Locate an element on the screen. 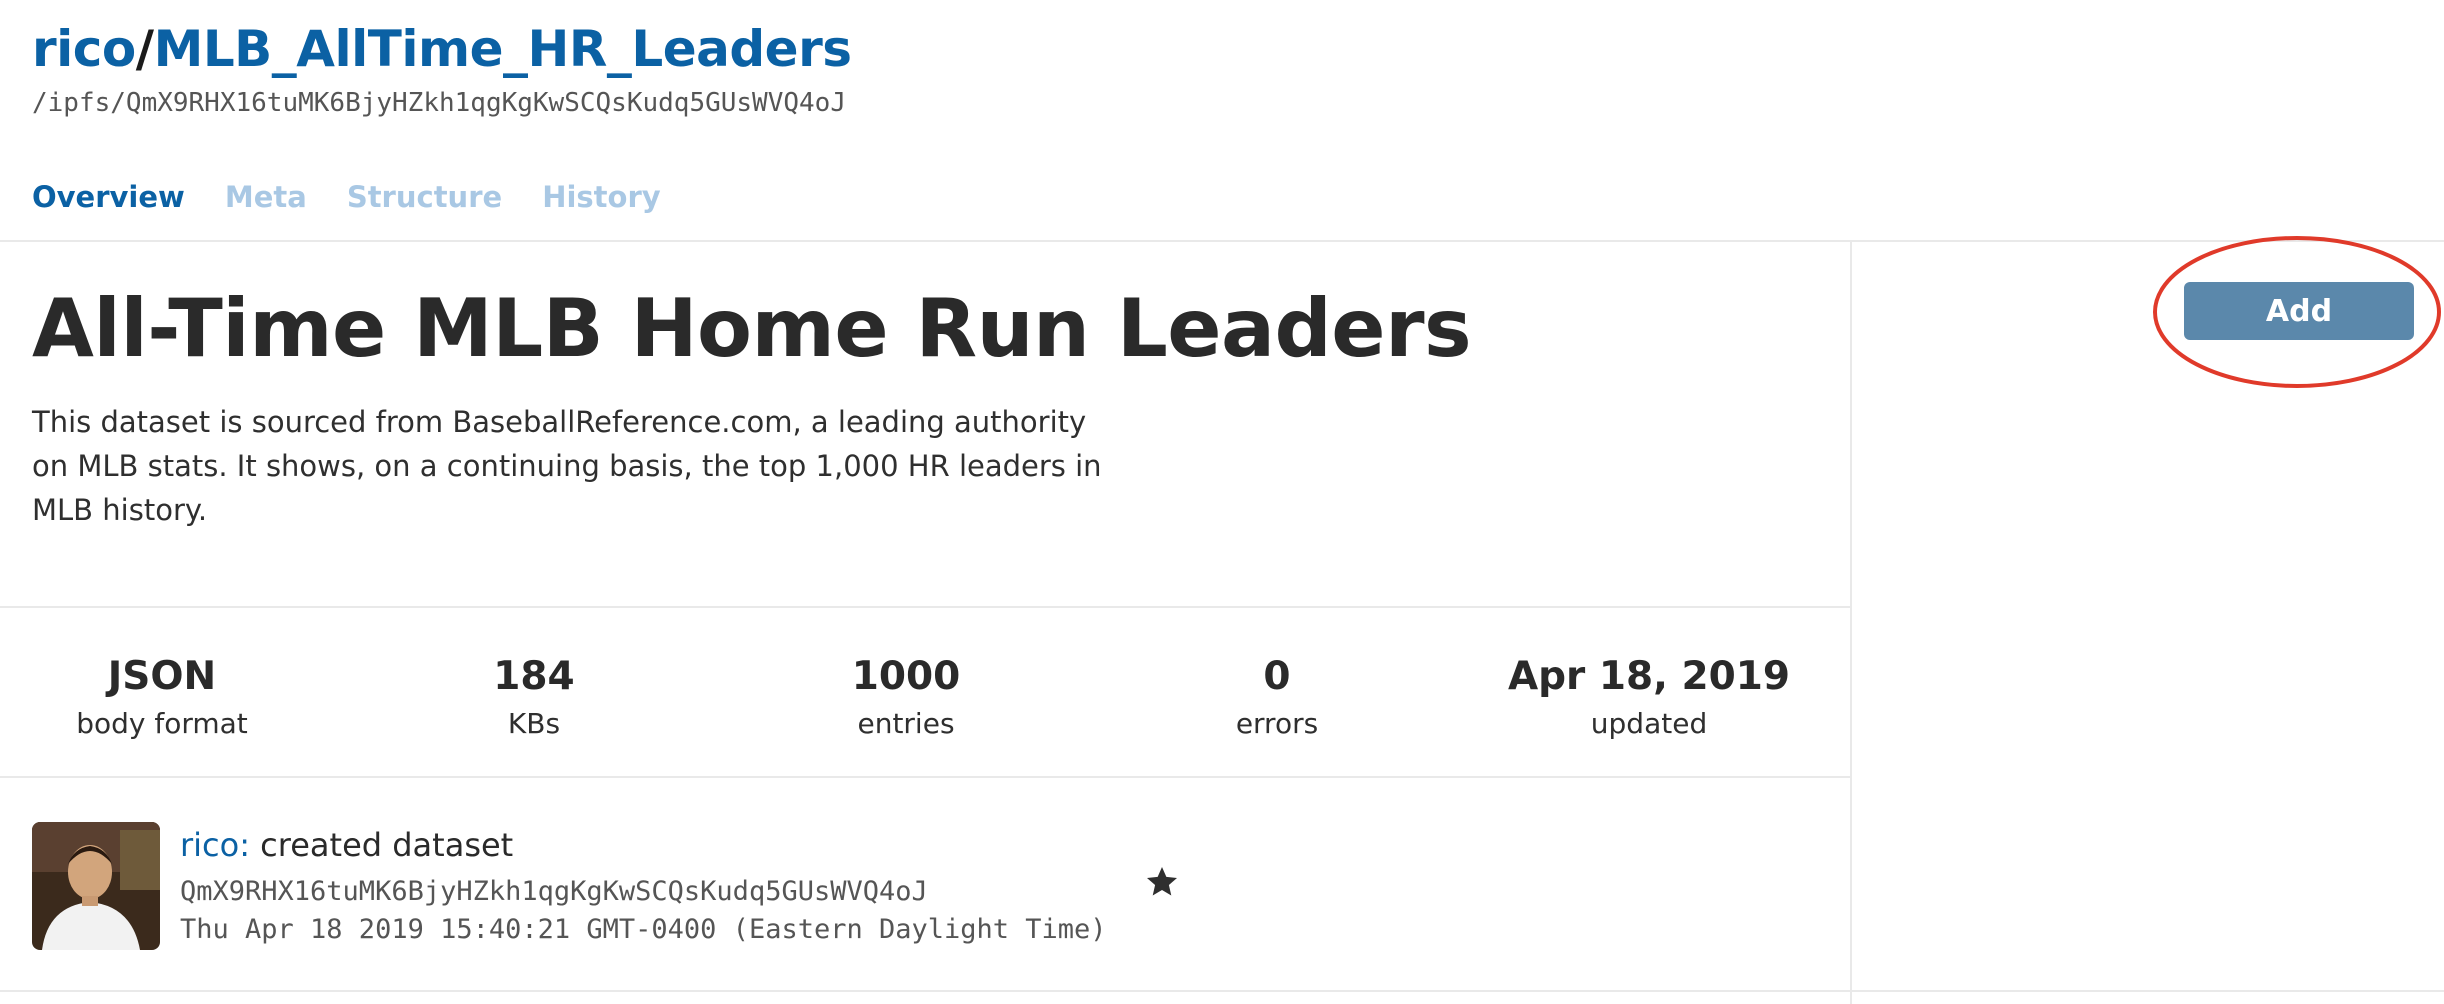  sidebar-divider is located at coordinates (1851, 622).